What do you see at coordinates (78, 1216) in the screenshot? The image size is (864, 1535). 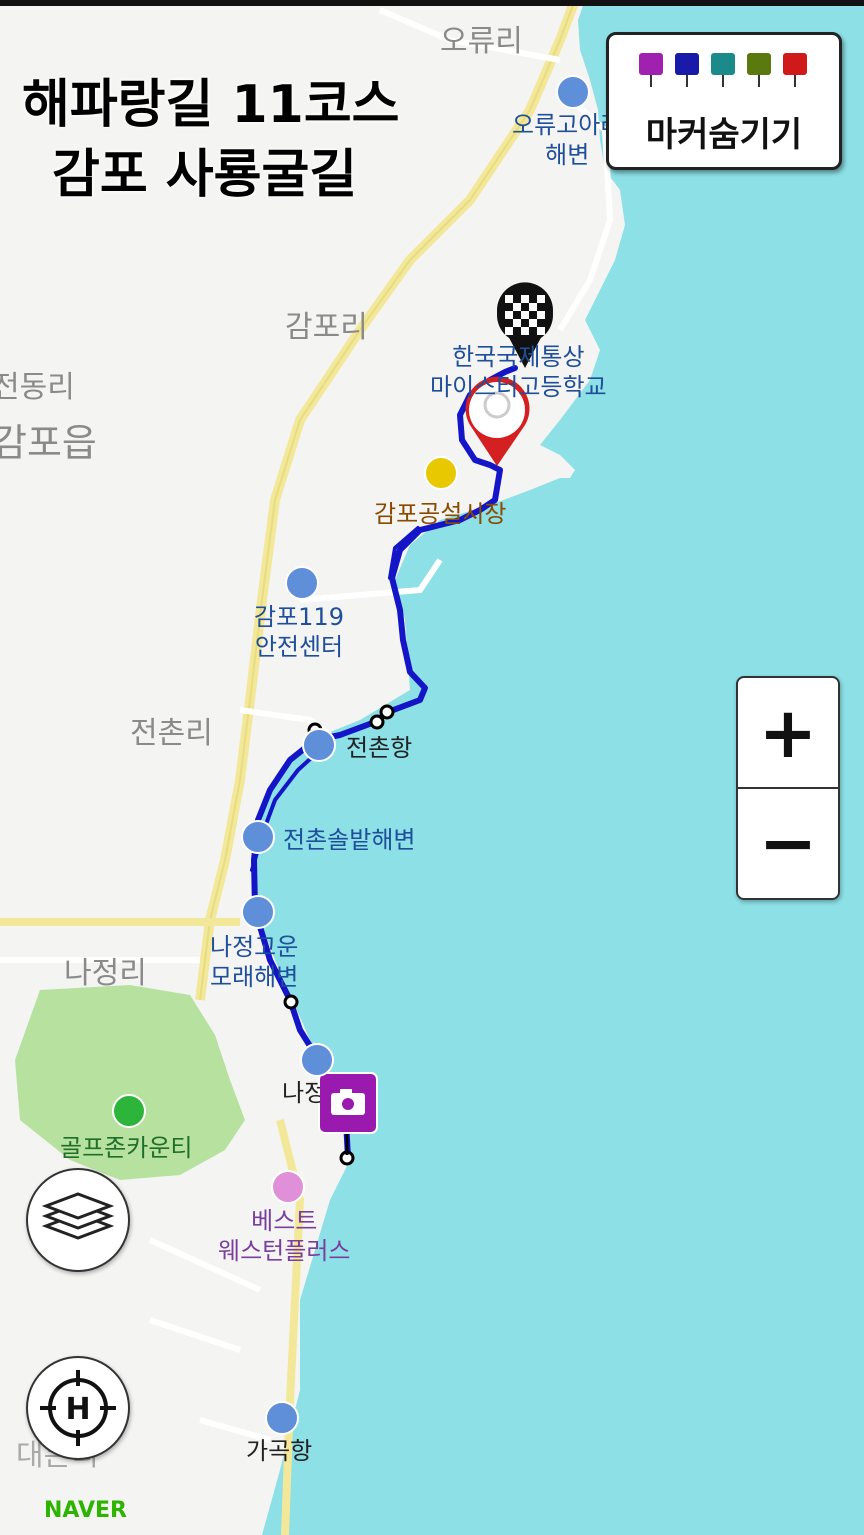 I see `layers-icon` at bounding box center [78, 1216].